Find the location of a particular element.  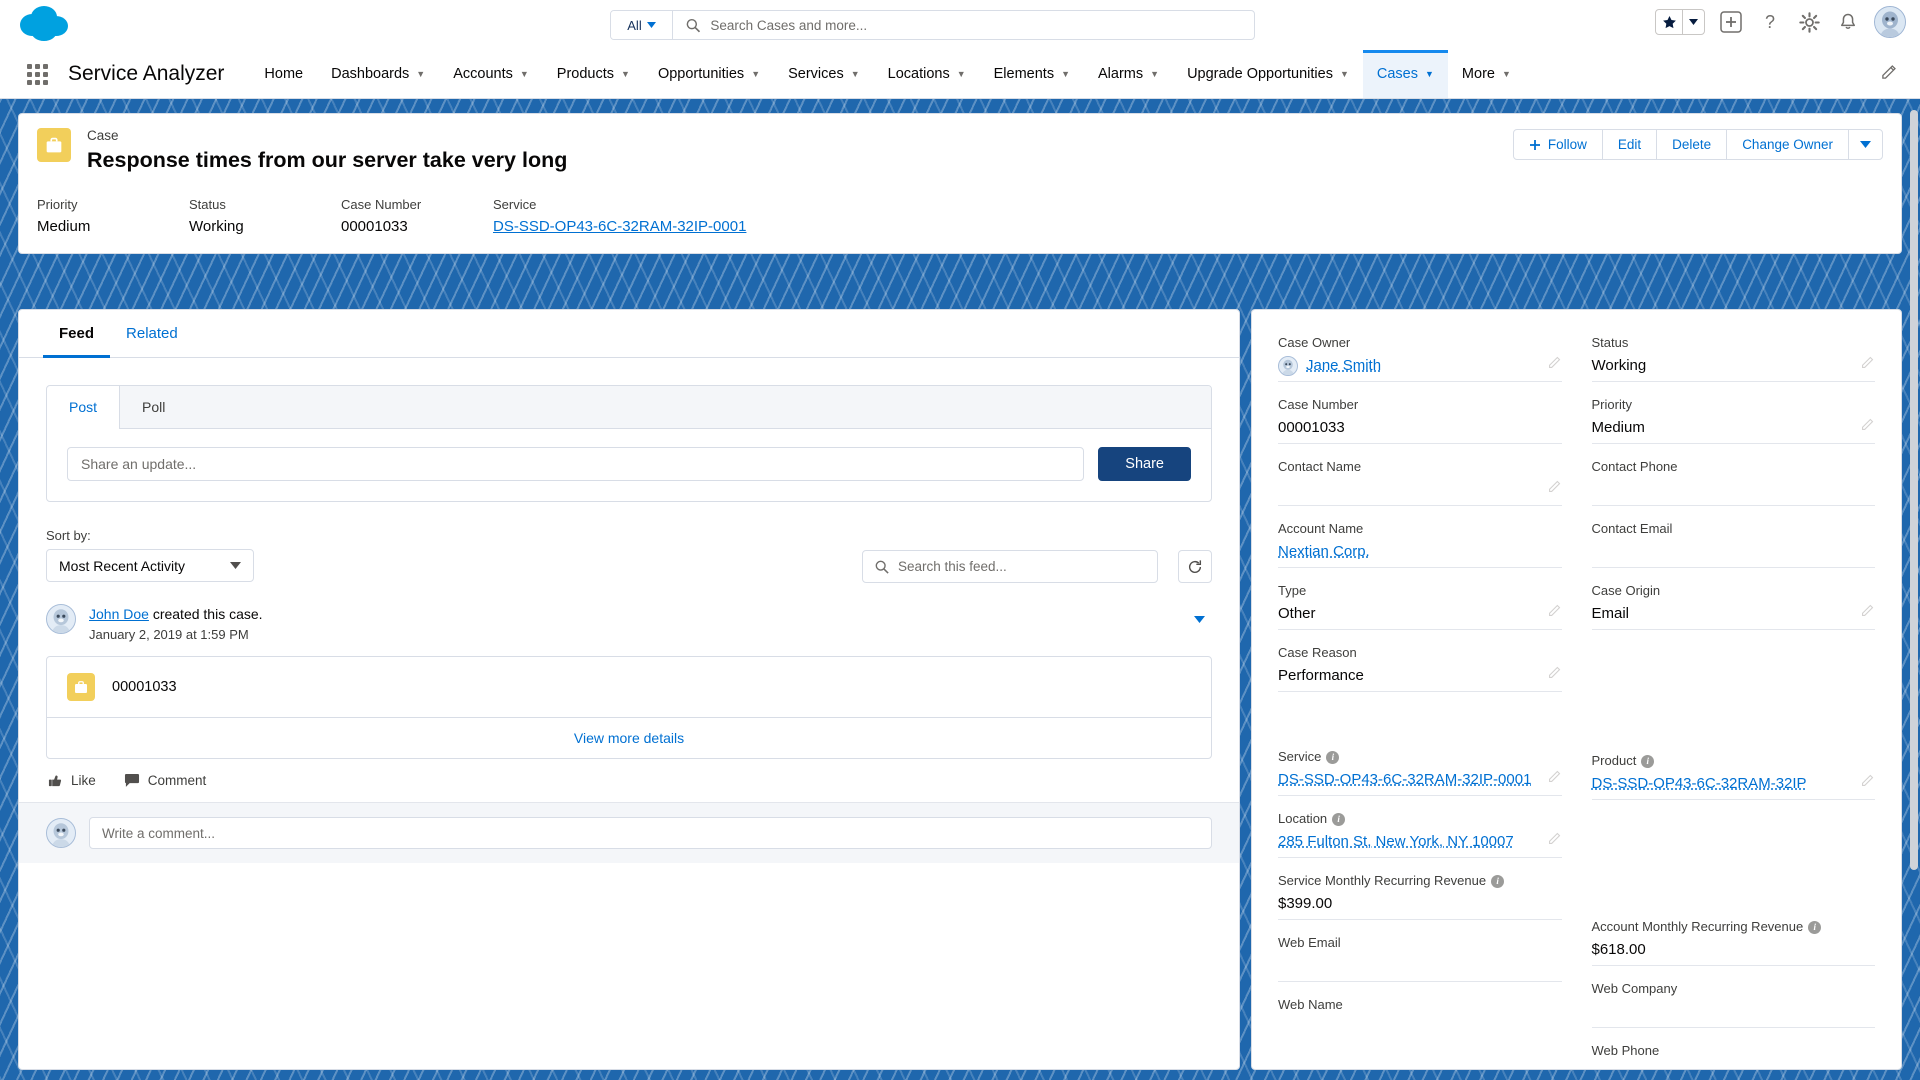

feed-item-menu-icon is located at coordinates (1199, 619).